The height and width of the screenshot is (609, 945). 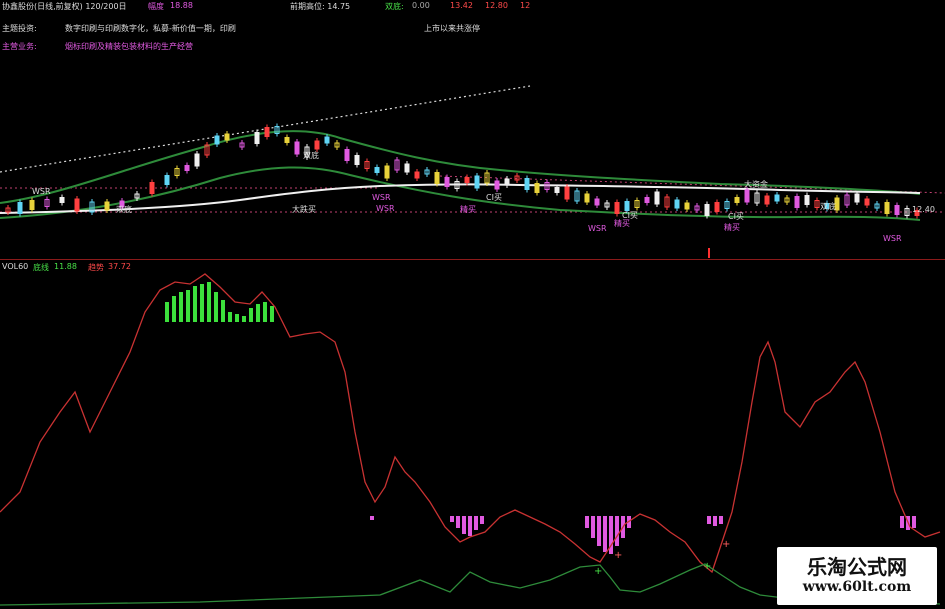 What do you see at coordinates (923, 209) in the screenshot?
I see `last-price-label: 12.40` at bounding box center [923, 209].